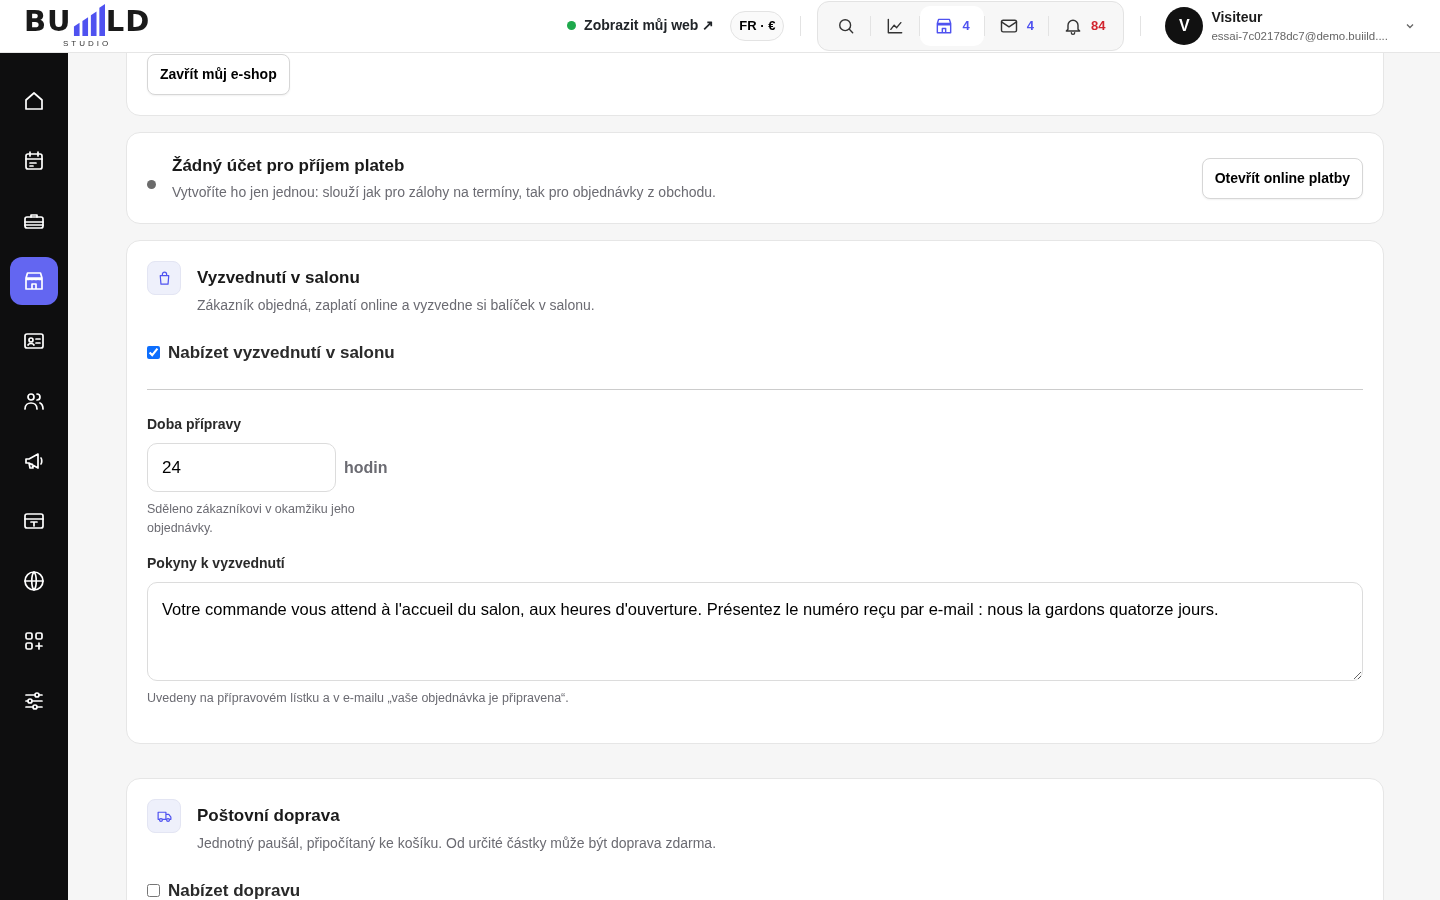 The width and height of the screenshot is (1440, 900). I want to click on open-payments-button: Otevřít online platby, so click(1282, 178).